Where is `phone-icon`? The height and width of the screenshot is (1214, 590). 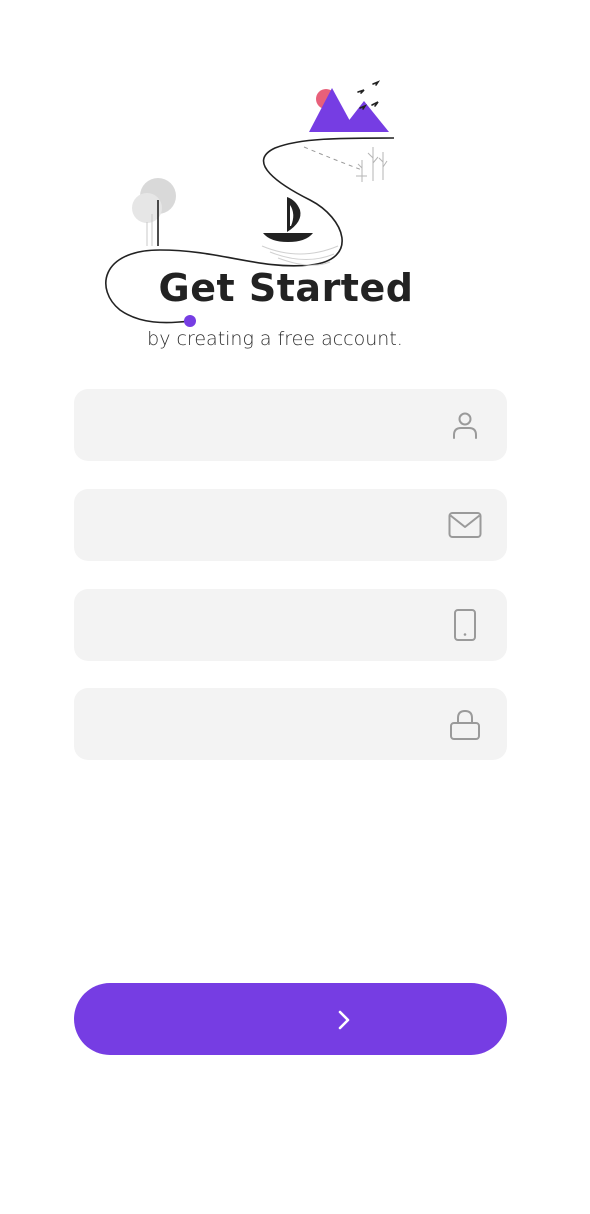 phone-icon is located at coordinates (465, 625).